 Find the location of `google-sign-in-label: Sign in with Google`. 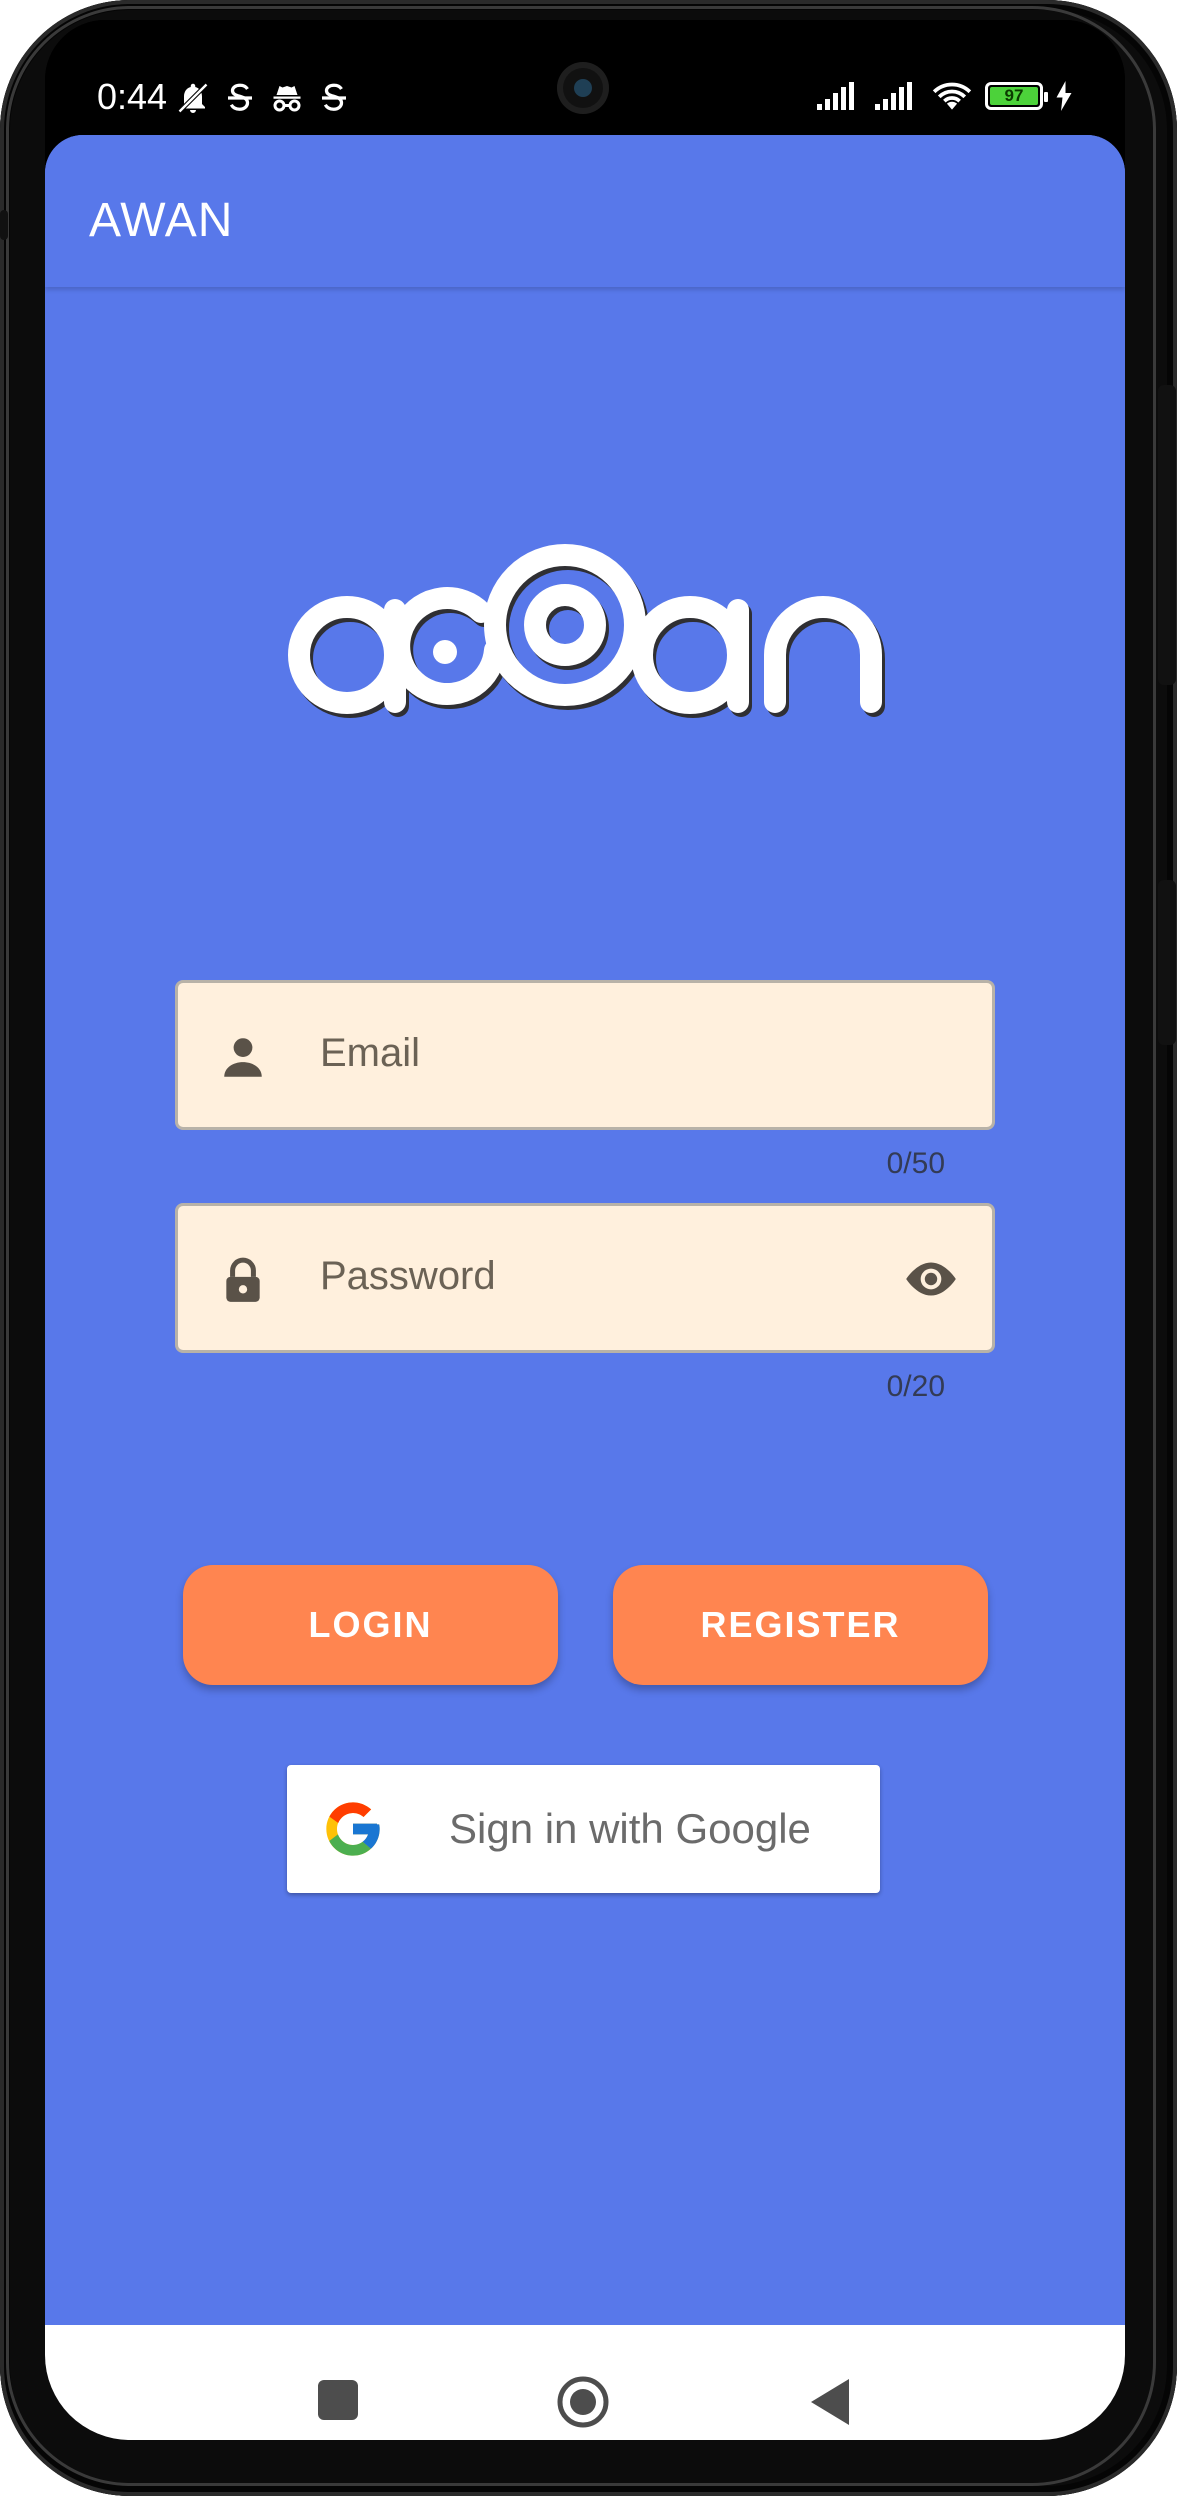

google-sign-in-label: Sign in with Google is located at coordinates (630, 1828).